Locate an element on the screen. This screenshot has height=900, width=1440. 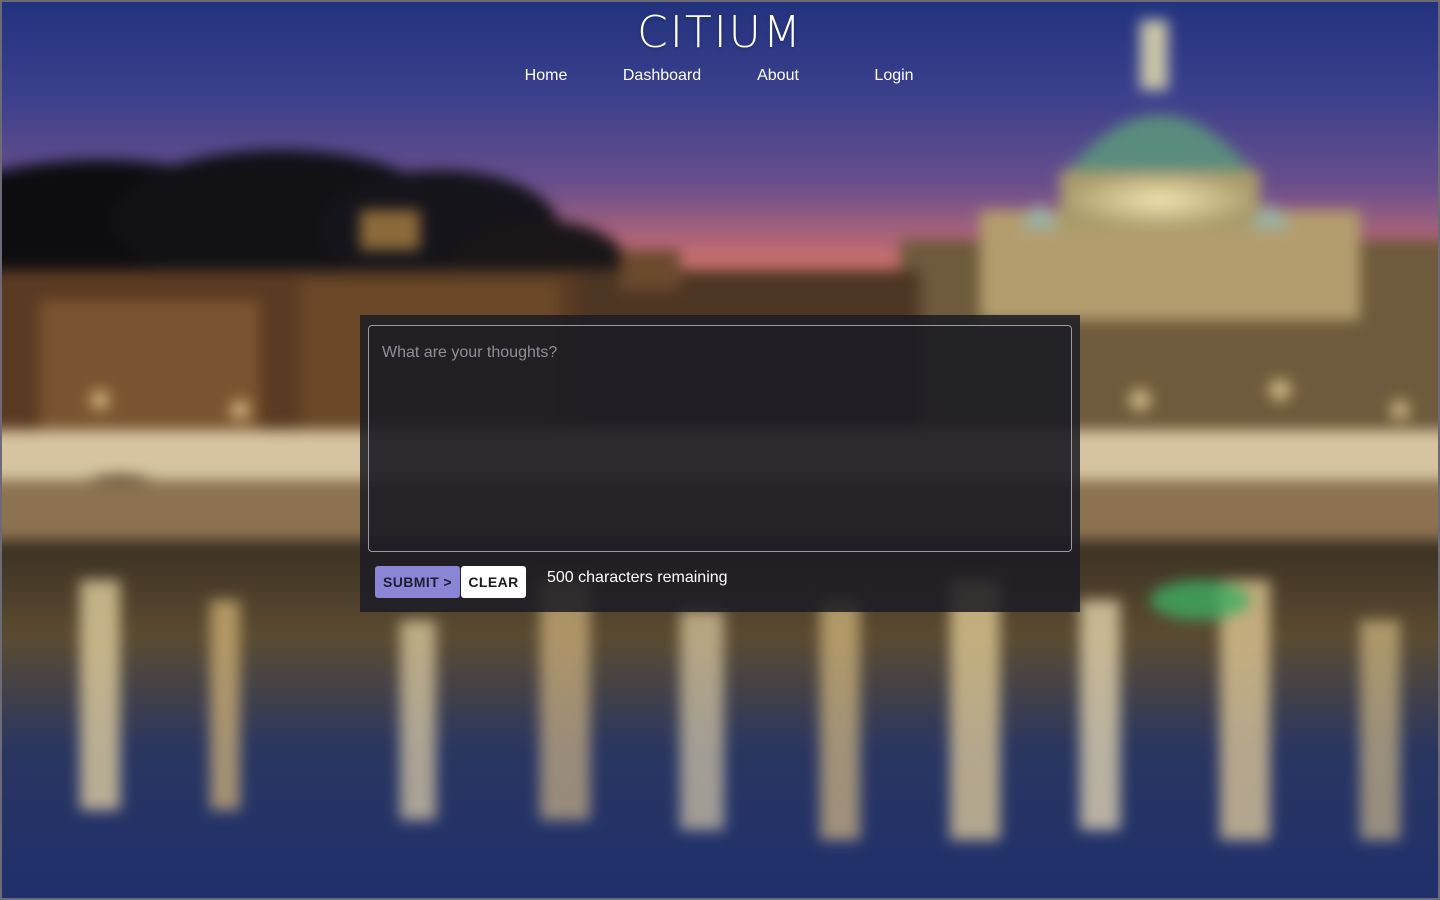
main-nav: Home Dashboard About Login is located at coordinates (720, 76).